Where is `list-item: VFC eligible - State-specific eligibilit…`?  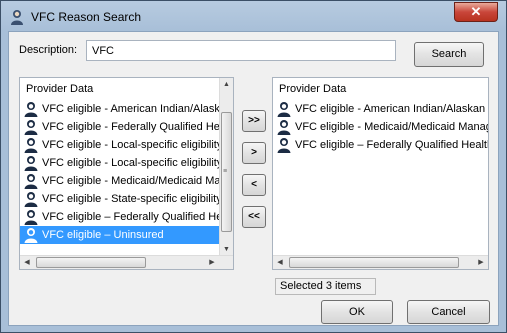 list-item: VFC eligible - State-specific eligibilit… is located at coordinates (126, 199).